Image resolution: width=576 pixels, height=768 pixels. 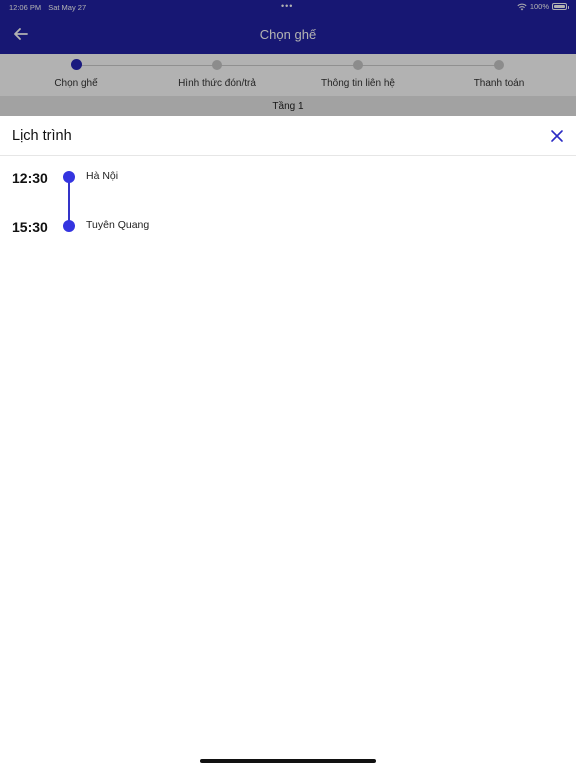 I want to click on stop-time: 15:30, so click(x=30, y=227).